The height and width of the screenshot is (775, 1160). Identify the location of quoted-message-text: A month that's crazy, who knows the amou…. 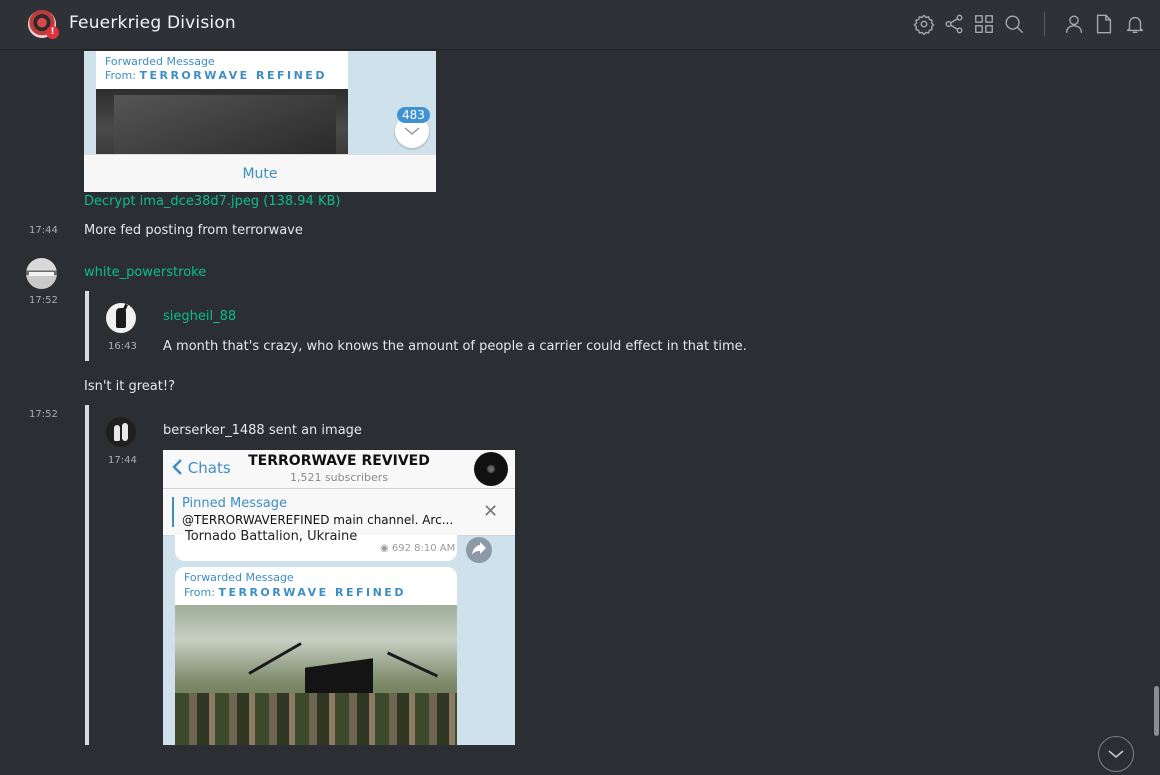
(455, 346).